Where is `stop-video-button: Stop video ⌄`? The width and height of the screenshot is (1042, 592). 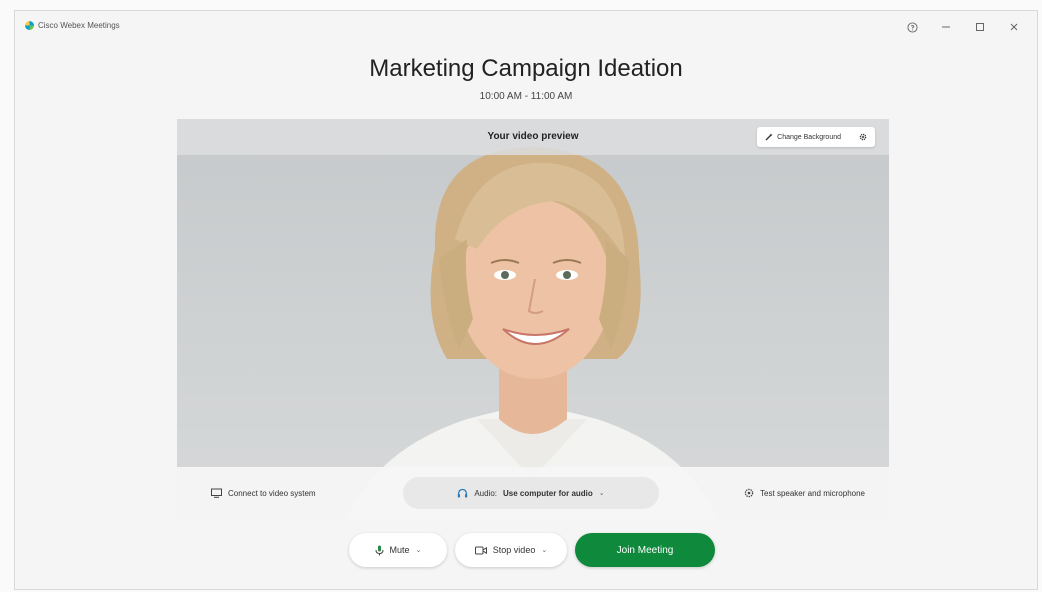
stop-video-button: Stop video ⌄ is located at coordinates (511, 550).